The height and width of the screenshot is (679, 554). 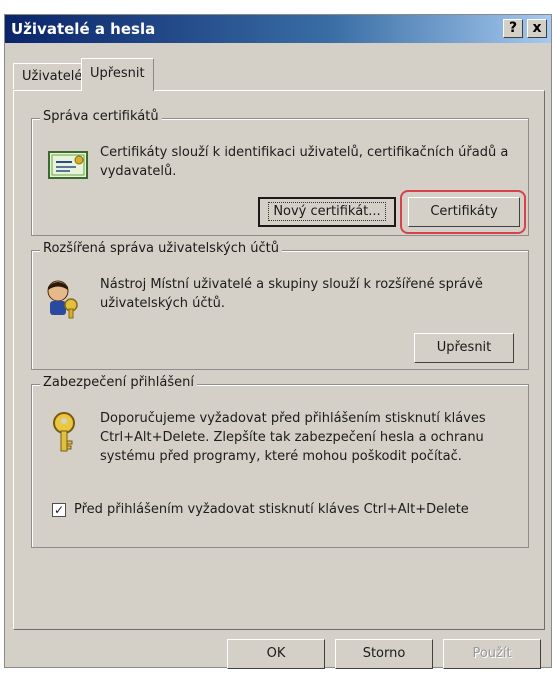 What do you see at coordinates (101, 116) in the screenshot?
I see `certificates-group-title: Správa certifikátů` at bounding box center [101, 116].